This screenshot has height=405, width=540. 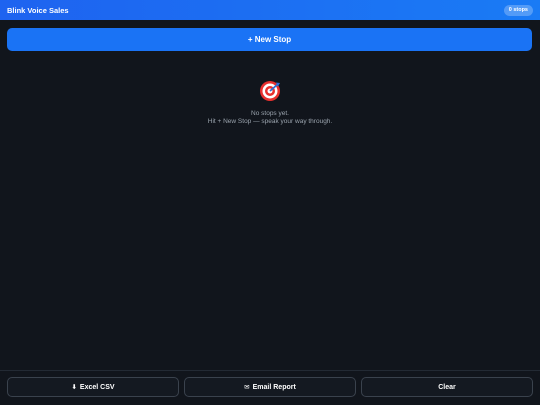 I want to click on footer-bar: ⬇ Excel CSV ✉ Email Report Clear, so click(x=270, y=387).